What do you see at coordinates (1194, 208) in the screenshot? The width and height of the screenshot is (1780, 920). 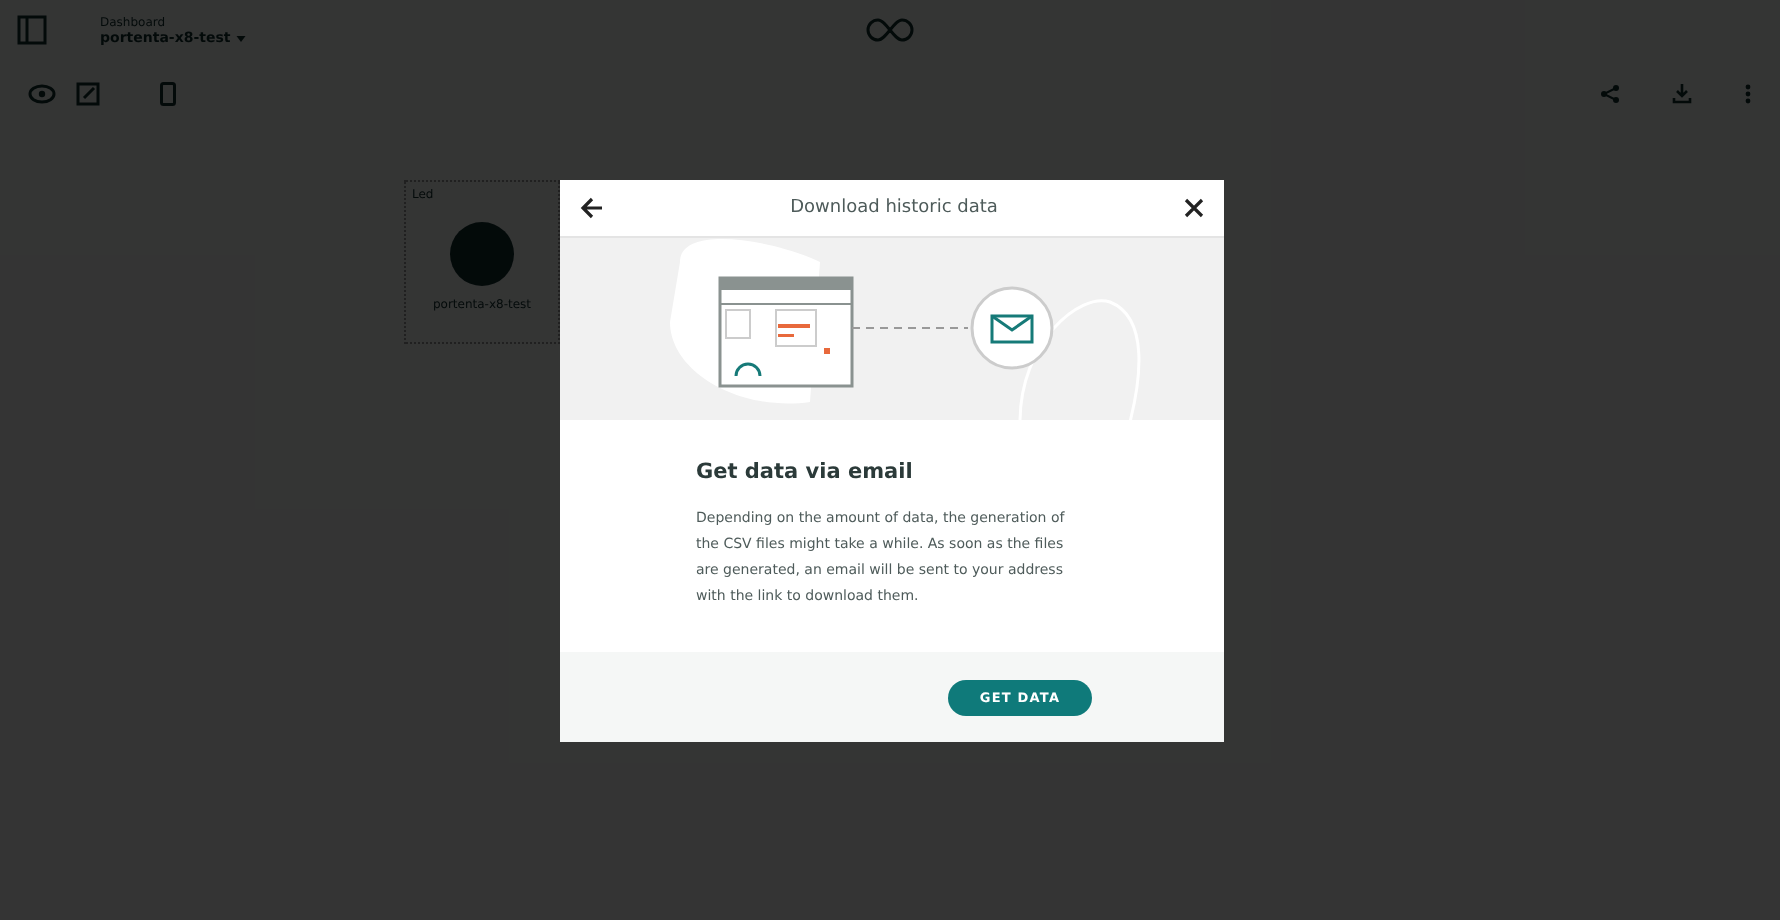 I see `close-icon` at bounding box center [1194, 208].